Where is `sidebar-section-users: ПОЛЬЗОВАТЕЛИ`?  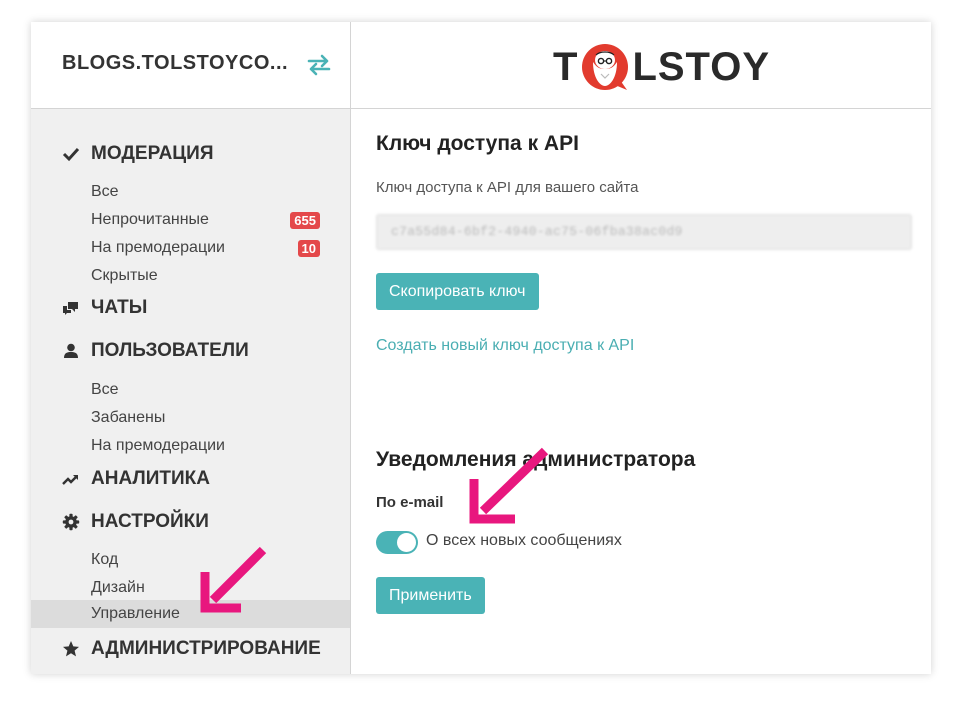 sidebar-section-users: ПОЛЬЗОВАТЕЛИ is located at coordinates (155, 351).